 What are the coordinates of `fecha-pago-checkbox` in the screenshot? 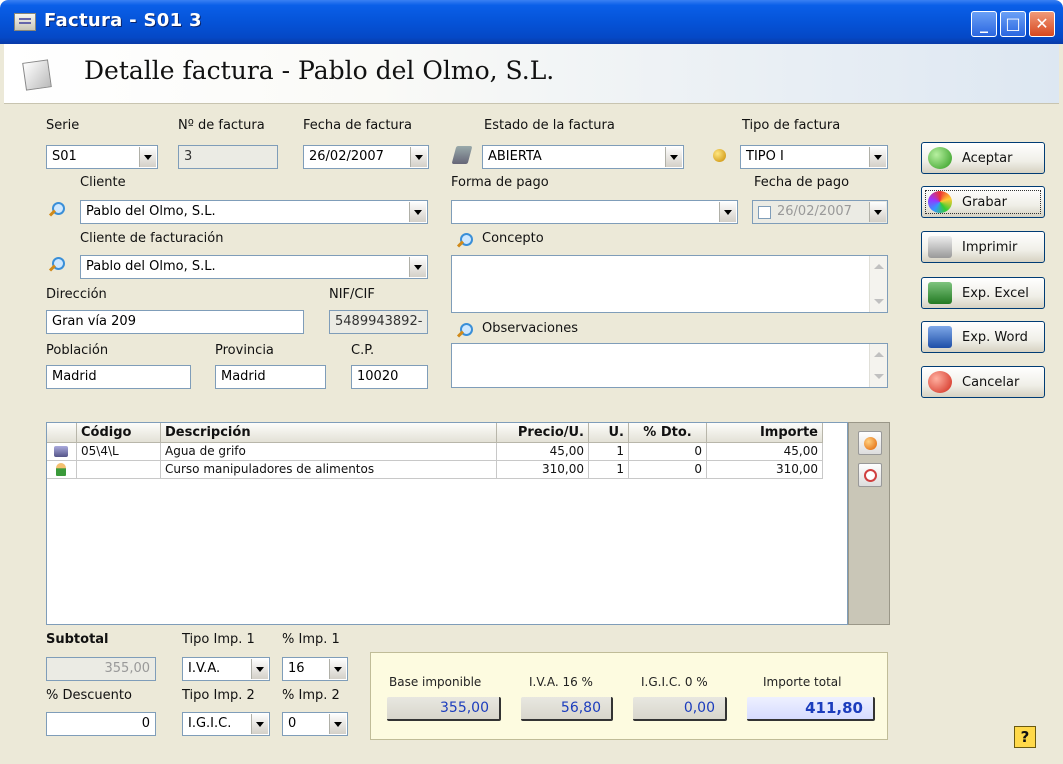 It's located at (764, 212).